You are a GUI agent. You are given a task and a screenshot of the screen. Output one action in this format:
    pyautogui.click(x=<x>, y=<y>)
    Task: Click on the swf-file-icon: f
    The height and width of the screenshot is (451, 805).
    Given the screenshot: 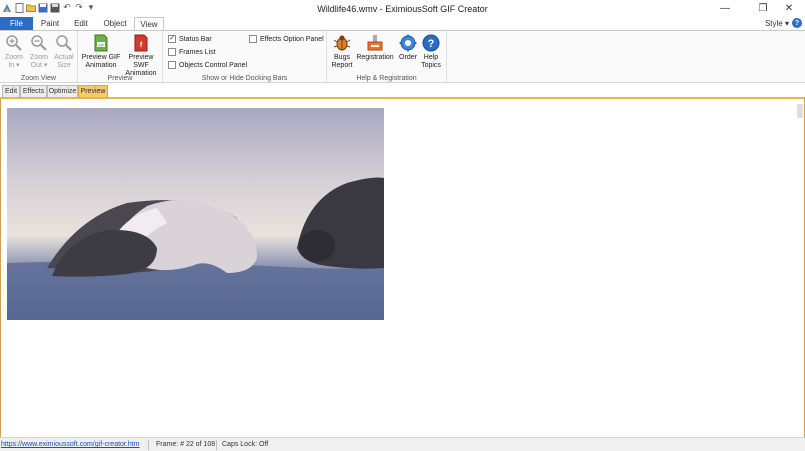 What is the action you would take?
    pyautogui.click(x=141, y=43)
    